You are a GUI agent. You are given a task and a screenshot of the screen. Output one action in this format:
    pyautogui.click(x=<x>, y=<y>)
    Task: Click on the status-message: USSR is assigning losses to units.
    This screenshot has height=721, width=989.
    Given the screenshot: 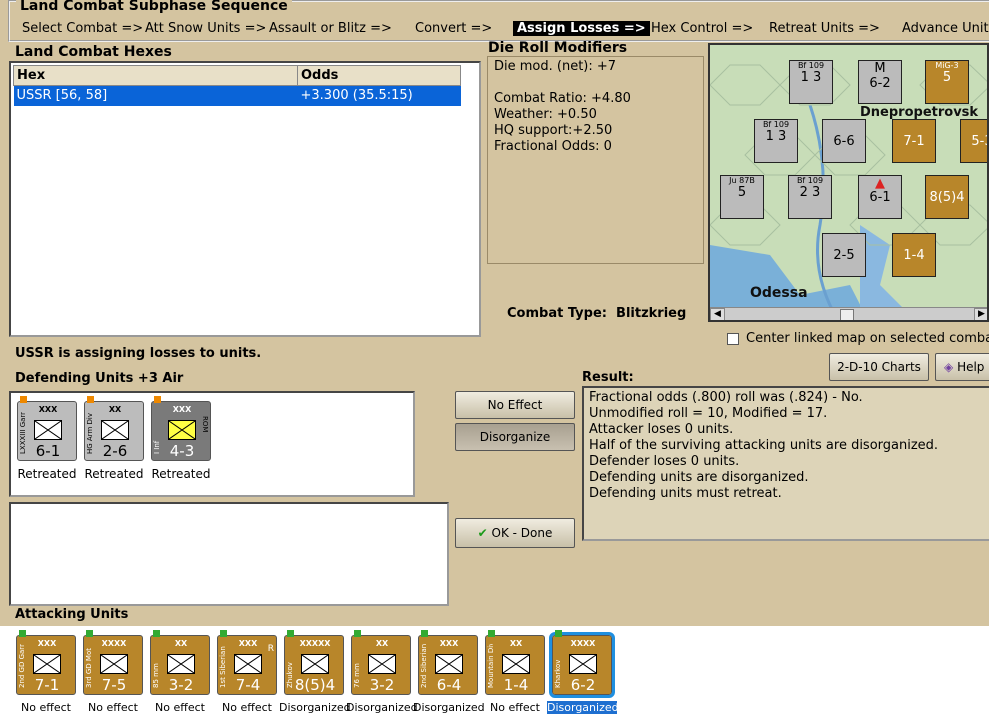 What is the action you would take?
    pyautogui.click(x=138, y=353)
    